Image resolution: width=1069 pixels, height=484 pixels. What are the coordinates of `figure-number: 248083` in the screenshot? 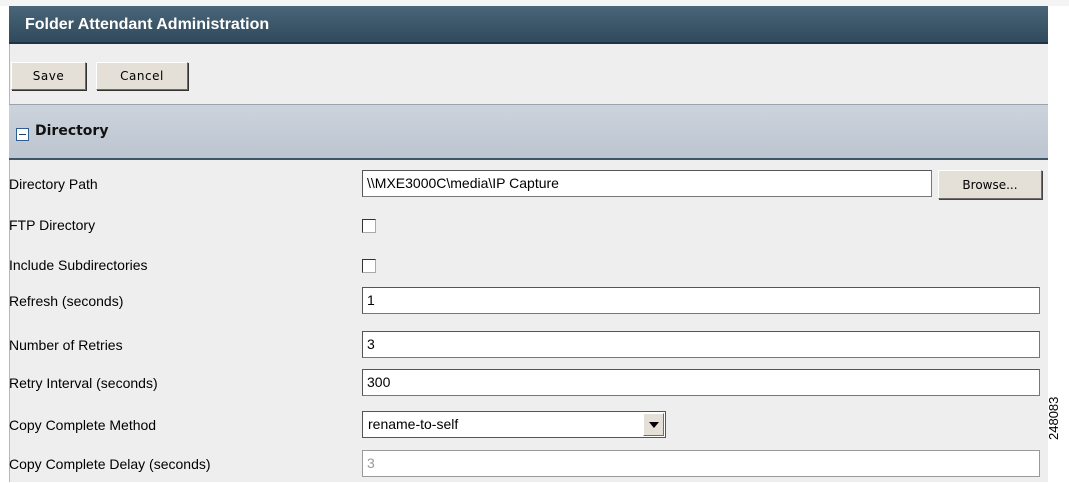 It's located at (1053, 418).